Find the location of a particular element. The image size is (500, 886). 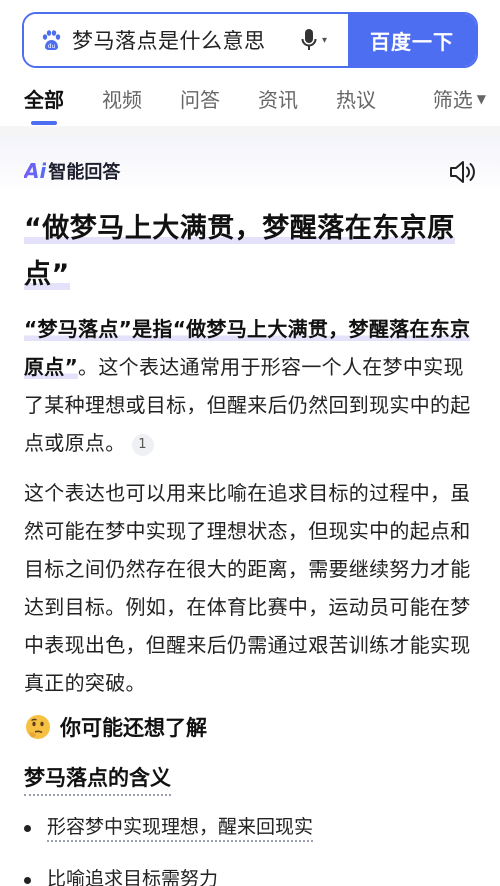

chevron-down-icon: ▾ is located at coordinates (324, 40).